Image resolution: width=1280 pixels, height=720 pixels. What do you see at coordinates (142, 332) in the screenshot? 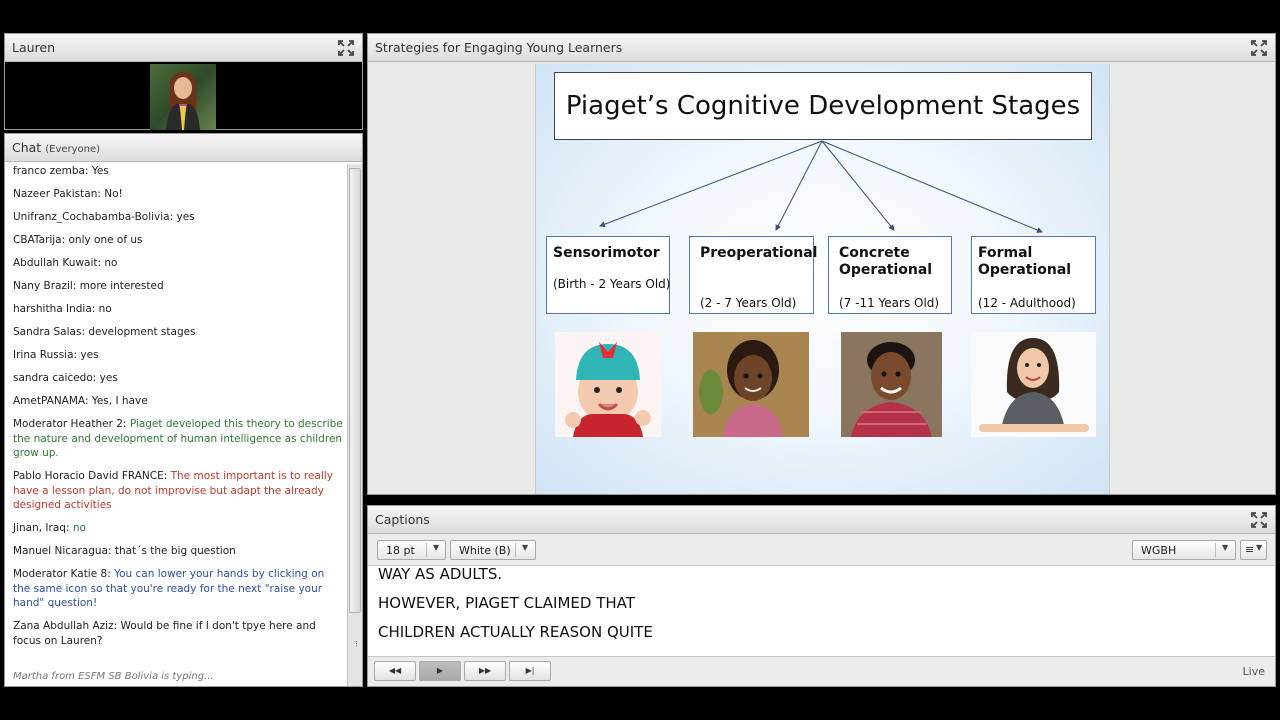
I see `chat-text: development stages` at bounding box center [142, 332].